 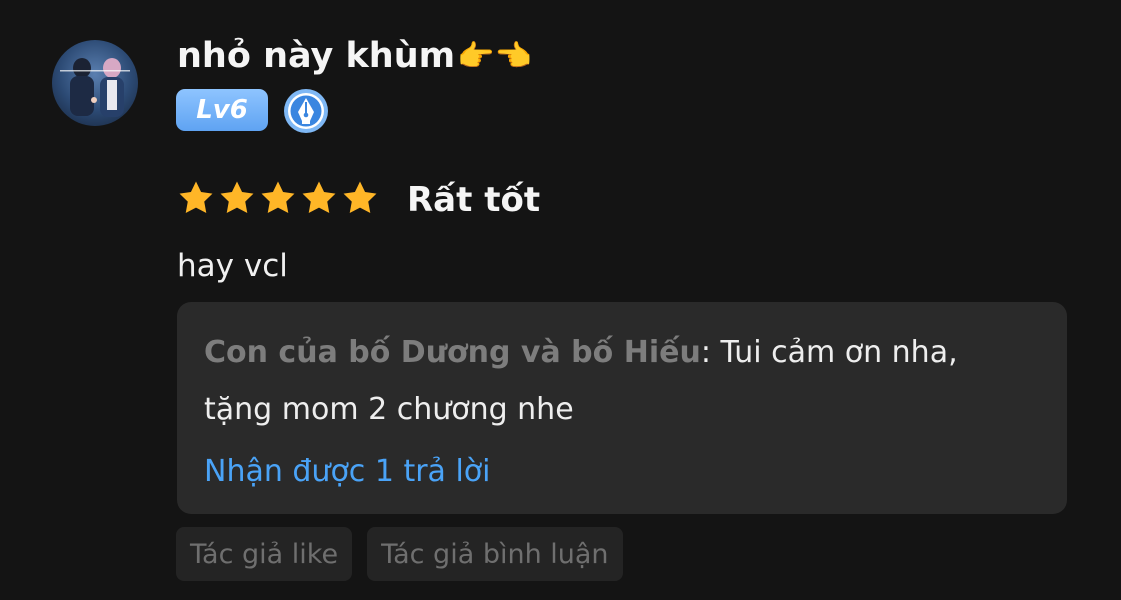 I want to click on author-comment-chip: Tác giả bình luận, so click(x=495, y=554).